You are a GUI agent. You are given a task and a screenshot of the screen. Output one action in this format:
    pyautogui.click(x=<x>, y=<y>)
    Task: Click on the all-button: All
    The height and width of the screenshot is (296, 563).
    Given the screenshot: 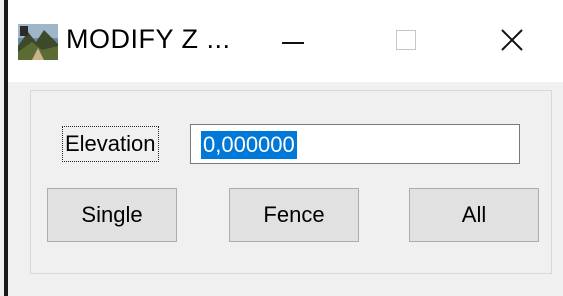 What is the action you would take?
    pyautogui.click(x=474, y=215)
    